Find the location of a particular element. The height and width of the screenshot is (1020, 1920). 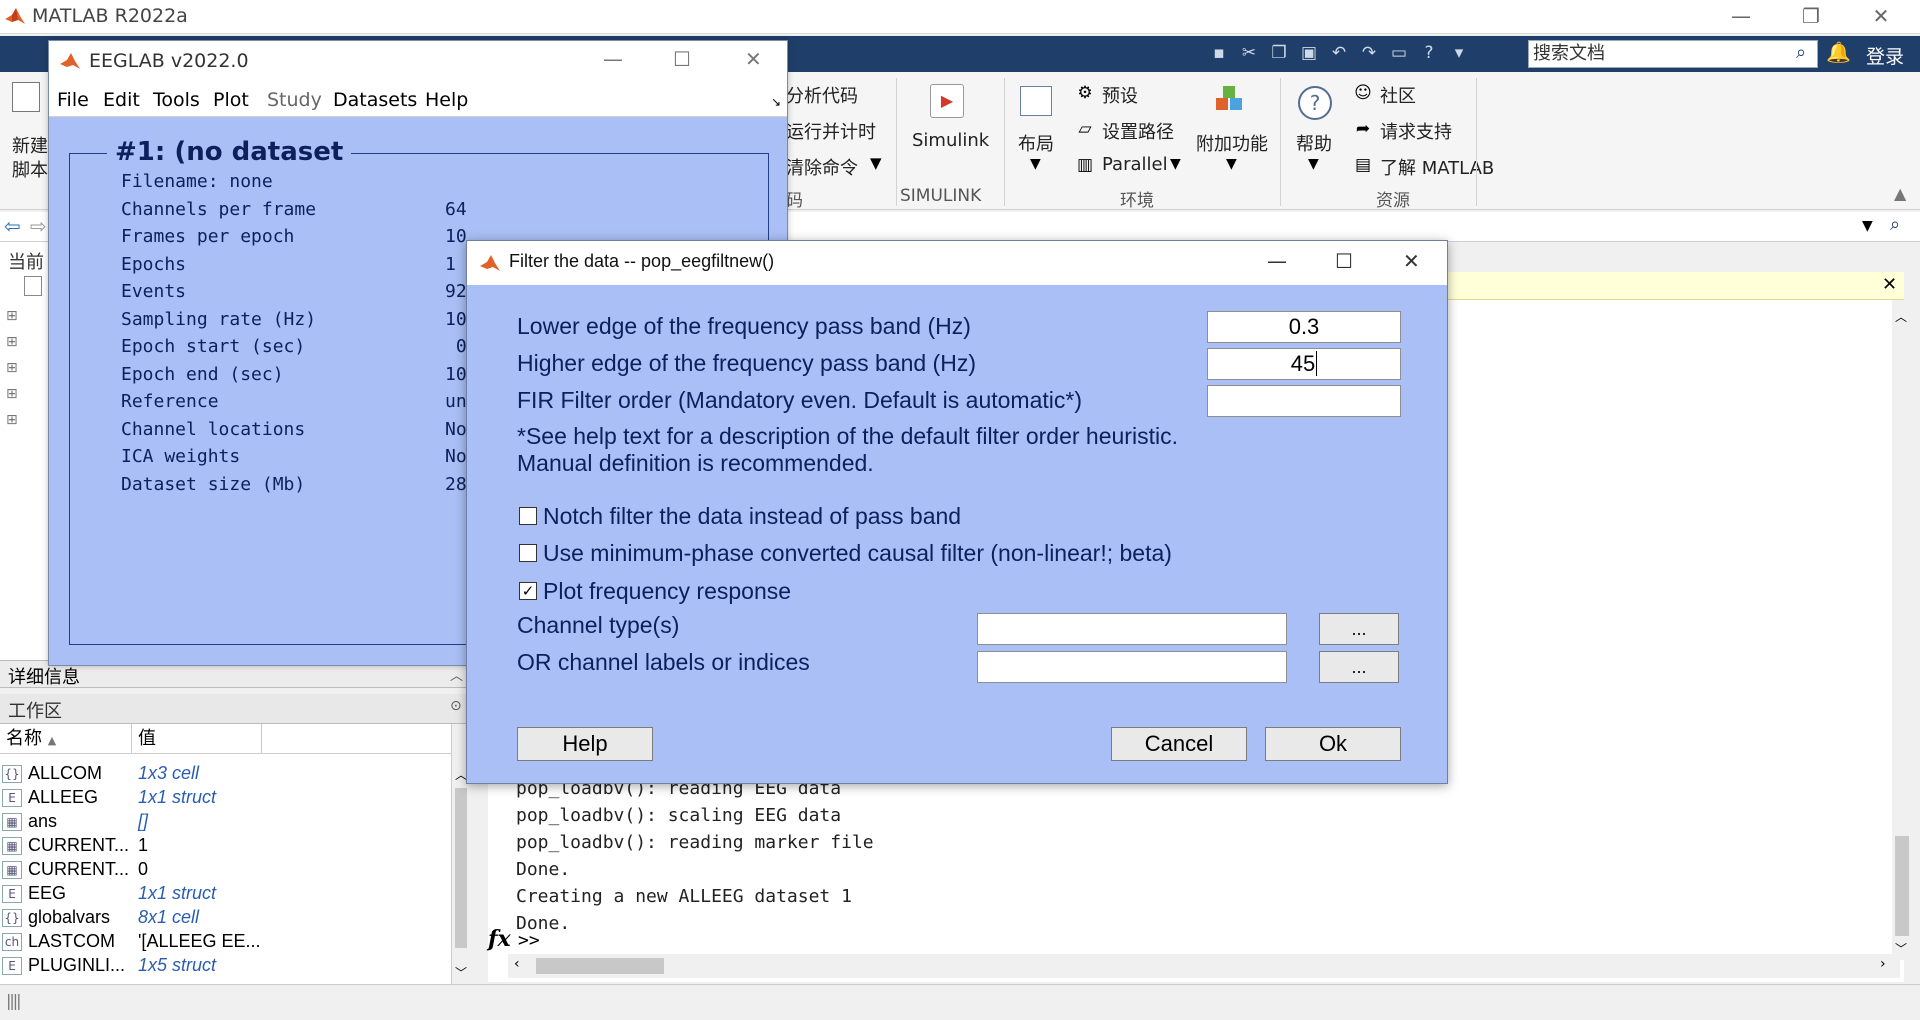

name-column-header: 名称 ▲ is located at coordinates (66, 739).